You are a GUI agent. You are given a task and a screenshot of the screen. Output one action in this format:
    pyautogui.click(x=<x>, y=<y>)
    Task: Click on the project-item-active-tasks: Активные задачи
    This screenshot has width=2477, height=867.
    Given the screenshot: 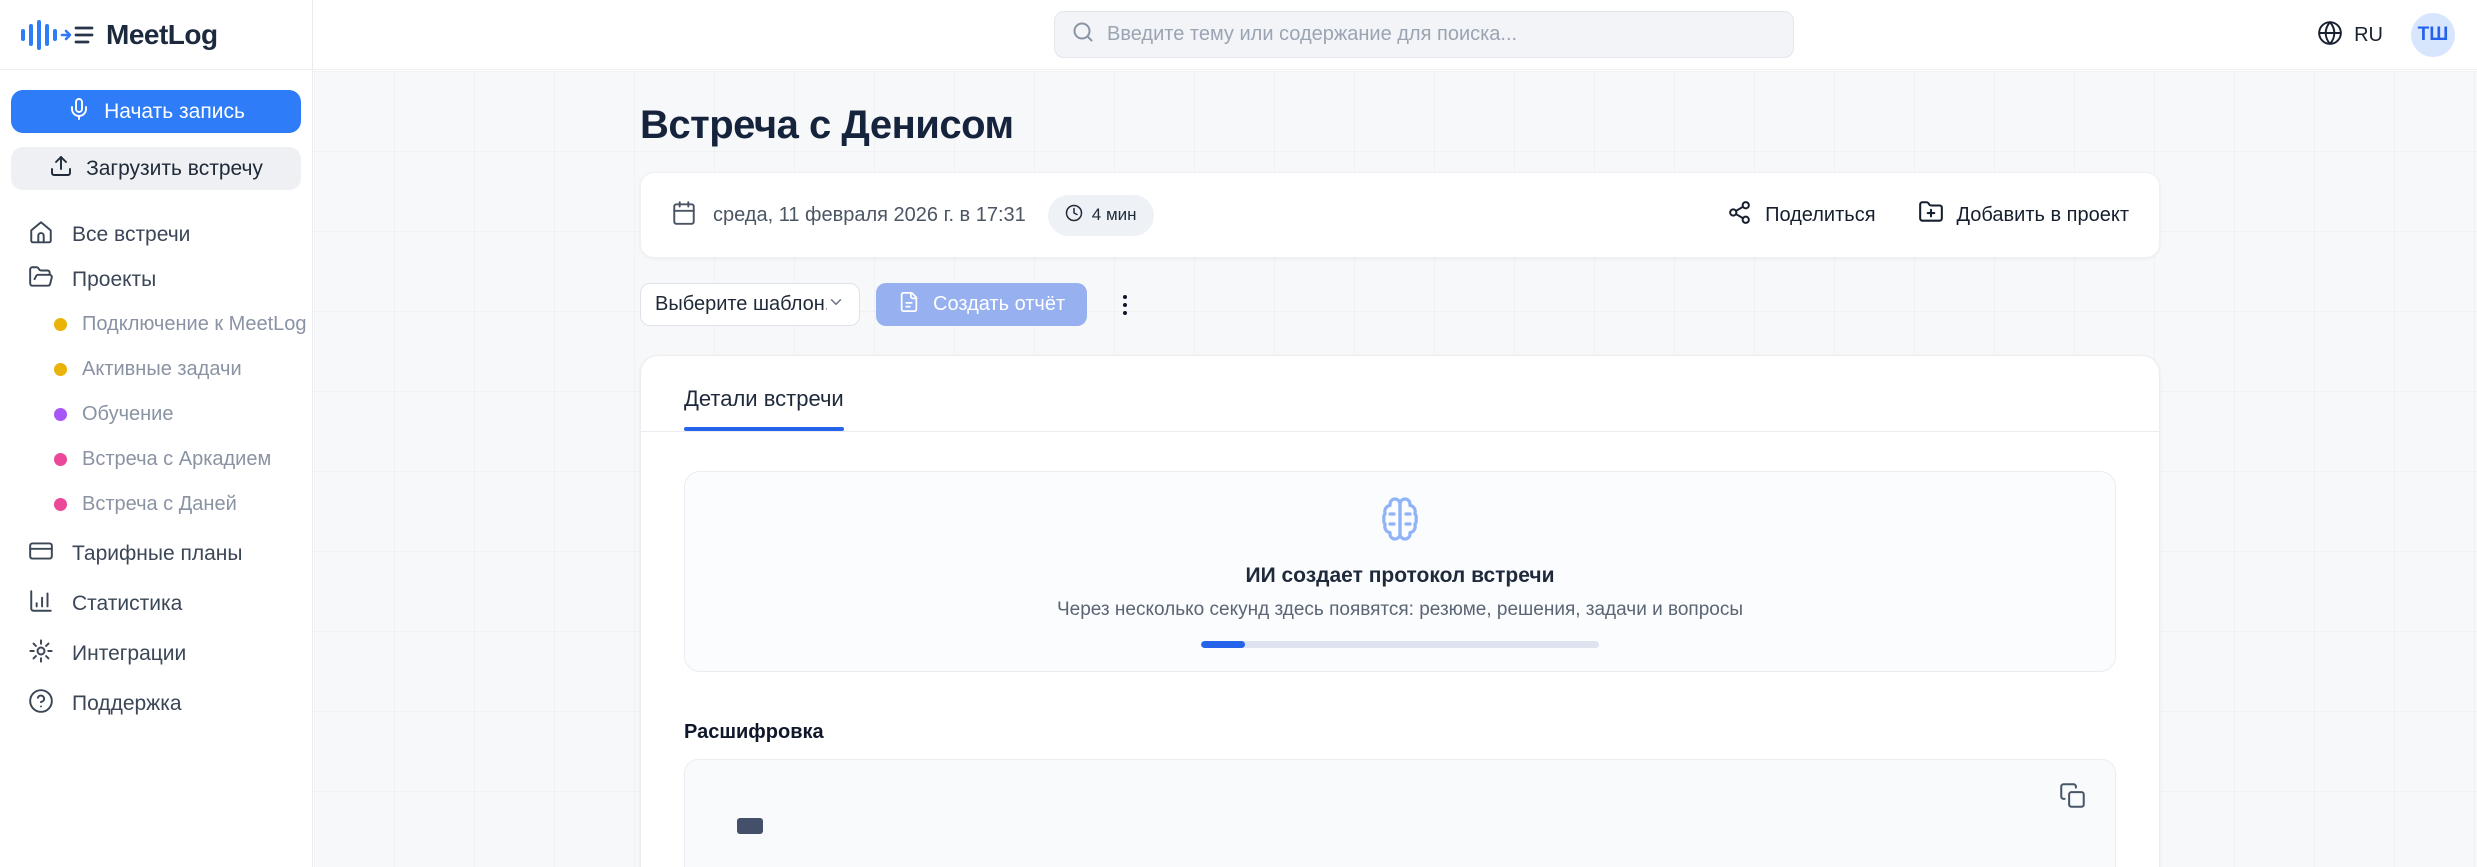 What is the action you would take?
    pyautogui.click(x=156, y=369)
    